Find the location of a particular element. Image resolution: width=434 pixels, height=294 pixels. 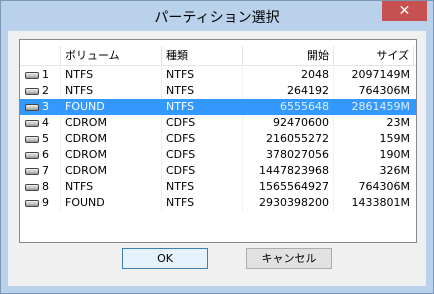

table-row: 3 FOUND NTFS 6555648 2861459M is located at coordinates (218, 107).